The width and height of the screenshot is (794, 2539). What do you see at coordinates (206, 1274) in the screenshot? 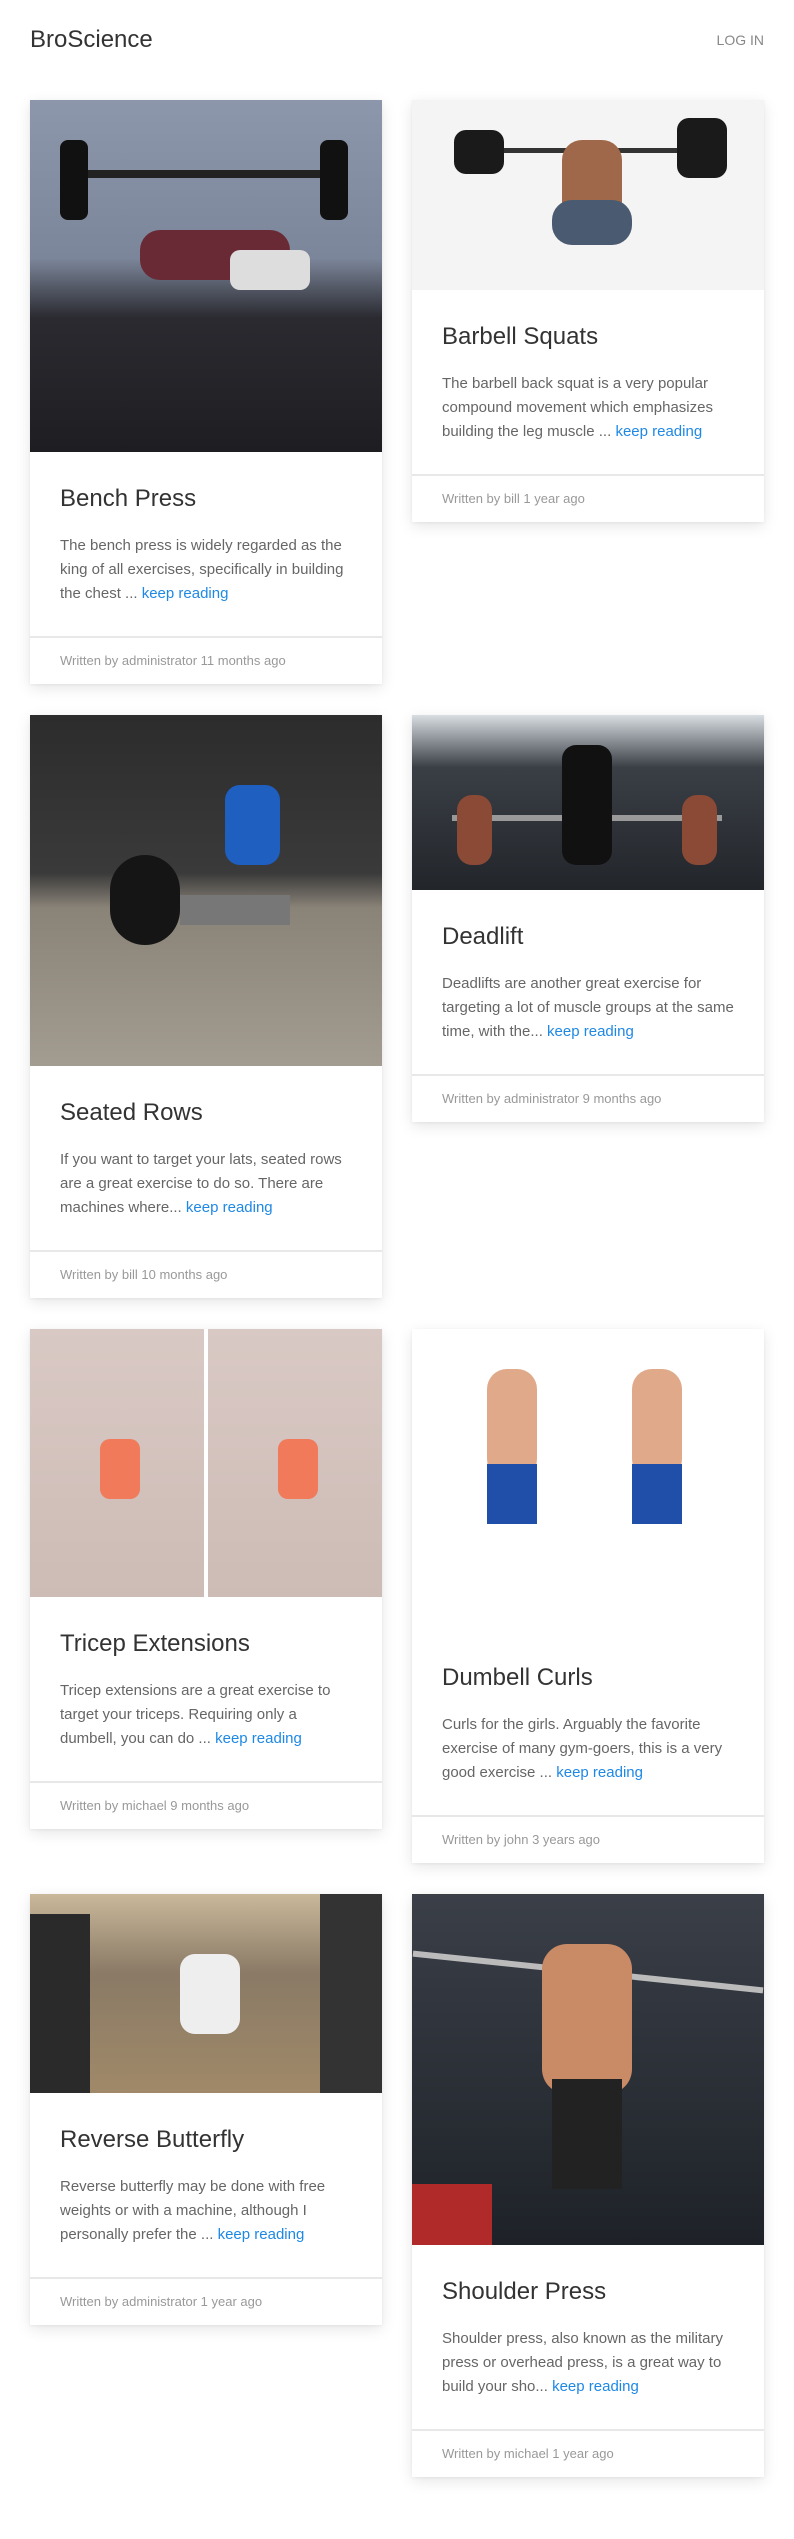
I see `post-footer: Written by bill 10 months ago` at bounding box center [206, 1274].